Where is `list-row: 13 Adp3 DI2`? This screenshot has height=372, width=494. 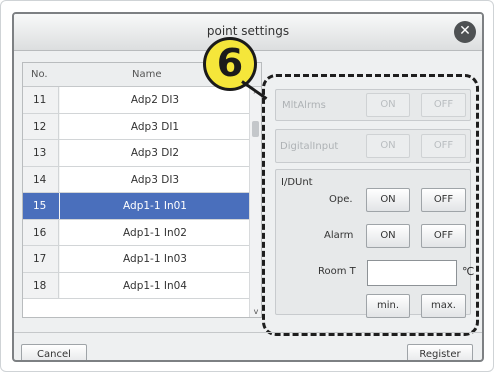 list-row: 13 Adp3 DI2 is located at coordinates (136, 153).